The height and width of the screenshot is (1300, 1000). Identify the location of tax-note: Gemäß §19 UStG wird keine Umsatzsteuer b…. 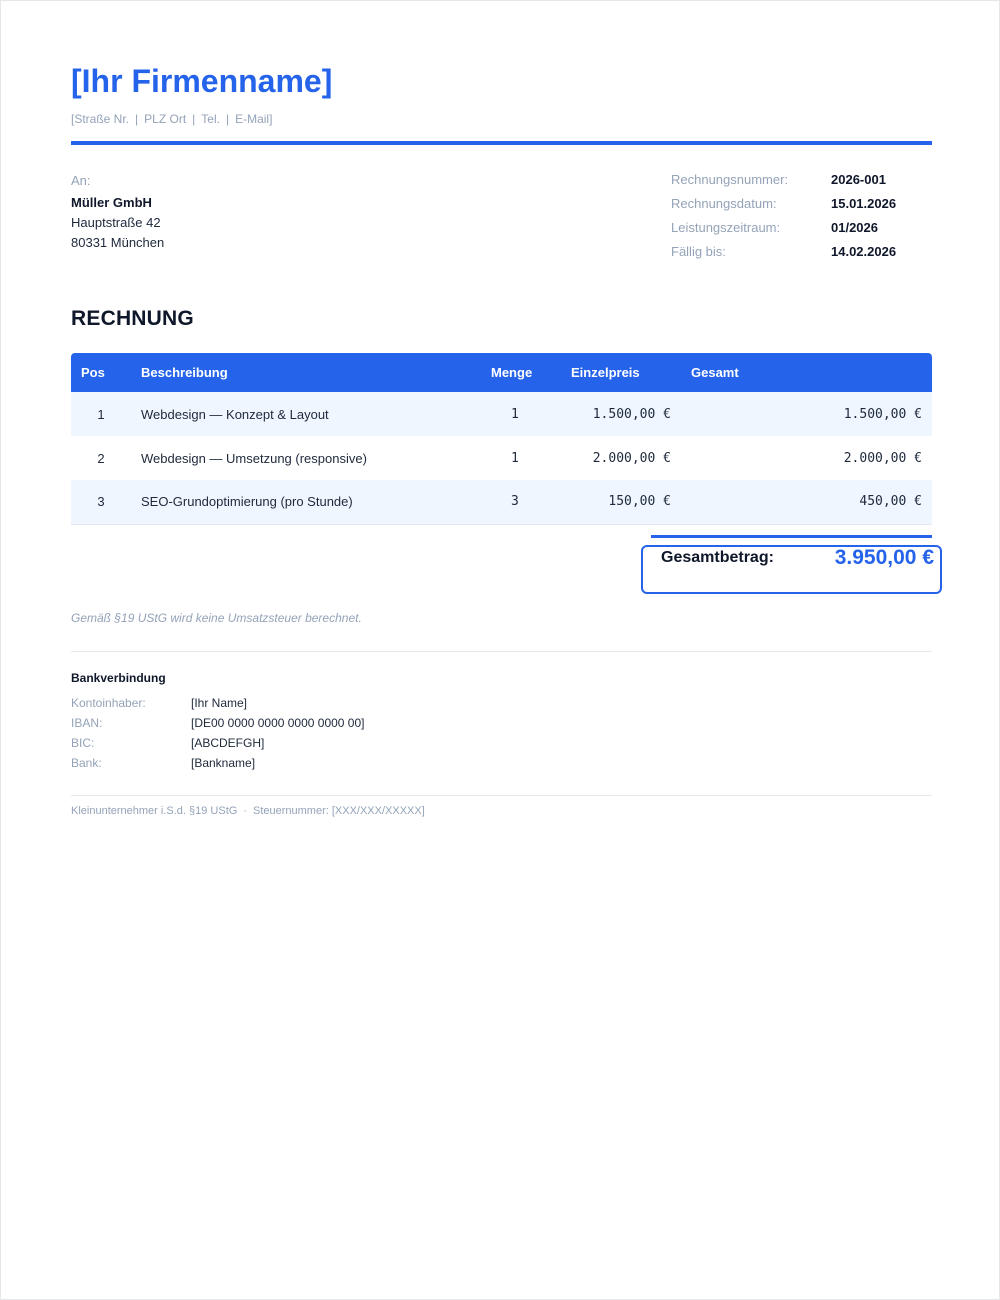
(216, 618).